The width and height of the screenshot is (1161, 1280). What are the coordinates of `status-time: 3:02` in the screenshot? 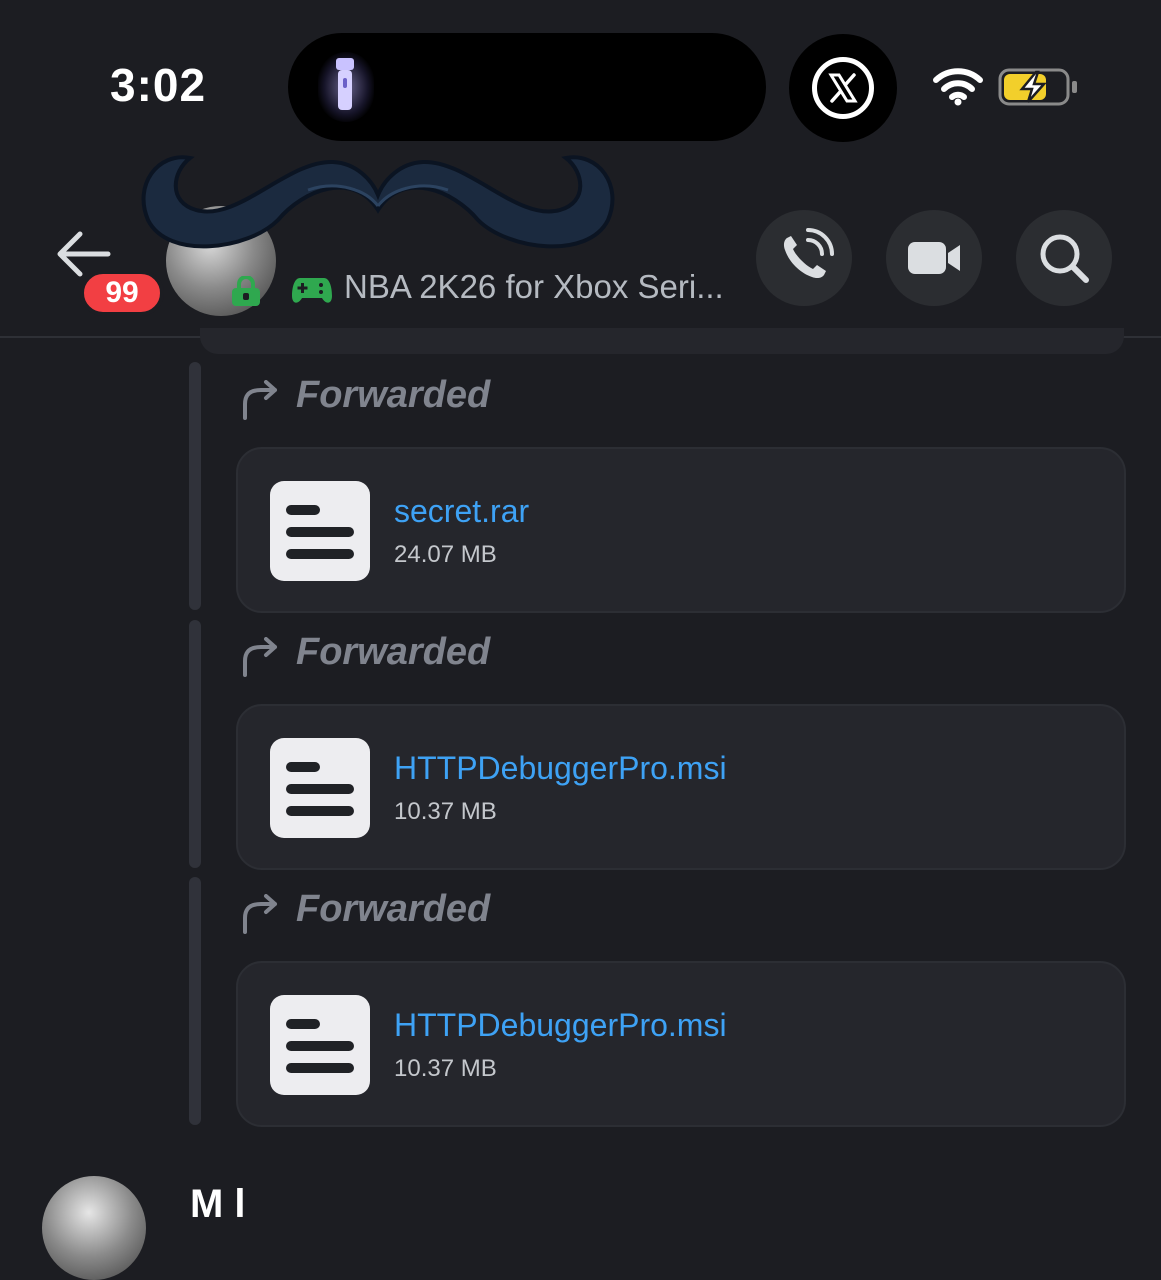 It's located at (158, 85).